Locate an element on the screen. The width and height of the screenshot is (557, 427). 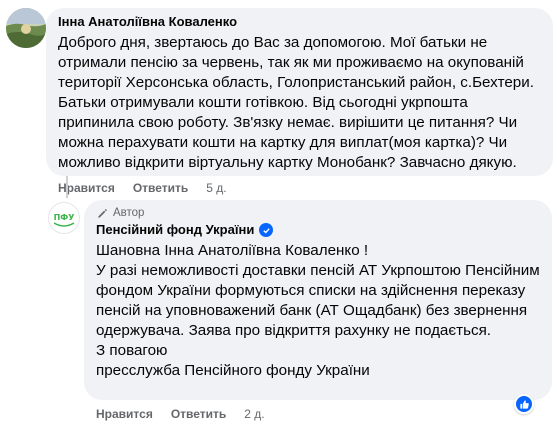
greeting-prefix: Шановна is located at coordinates (130, 250).